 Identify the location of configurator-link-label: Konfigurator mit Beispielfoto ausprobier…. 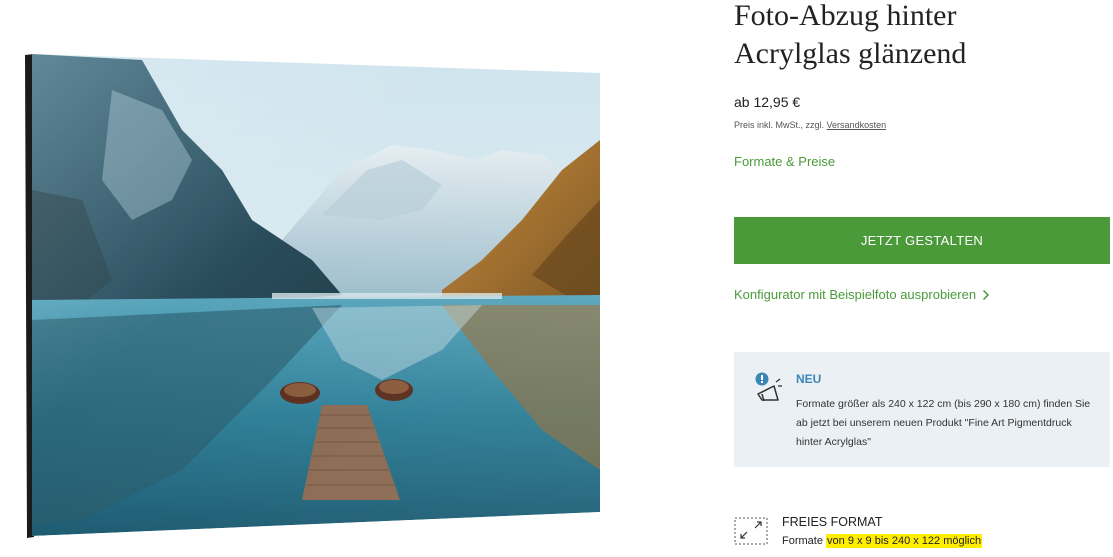
(855, 294).